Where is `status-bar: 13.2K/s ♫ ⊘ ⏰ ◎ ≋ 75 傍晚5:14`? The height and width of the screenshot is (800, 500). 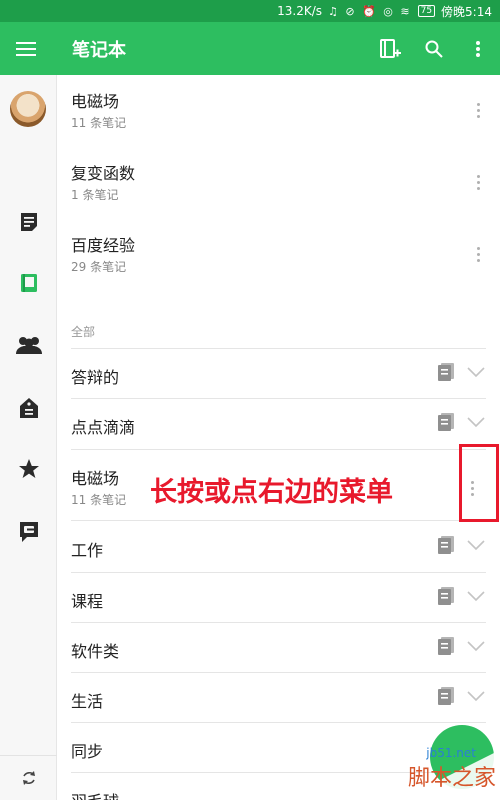 status-bar: 13.2K/s ♫ ⊘ ⏰ ◎ ≋ 75 傍晚5:14 is located at coordinates (250, 11).